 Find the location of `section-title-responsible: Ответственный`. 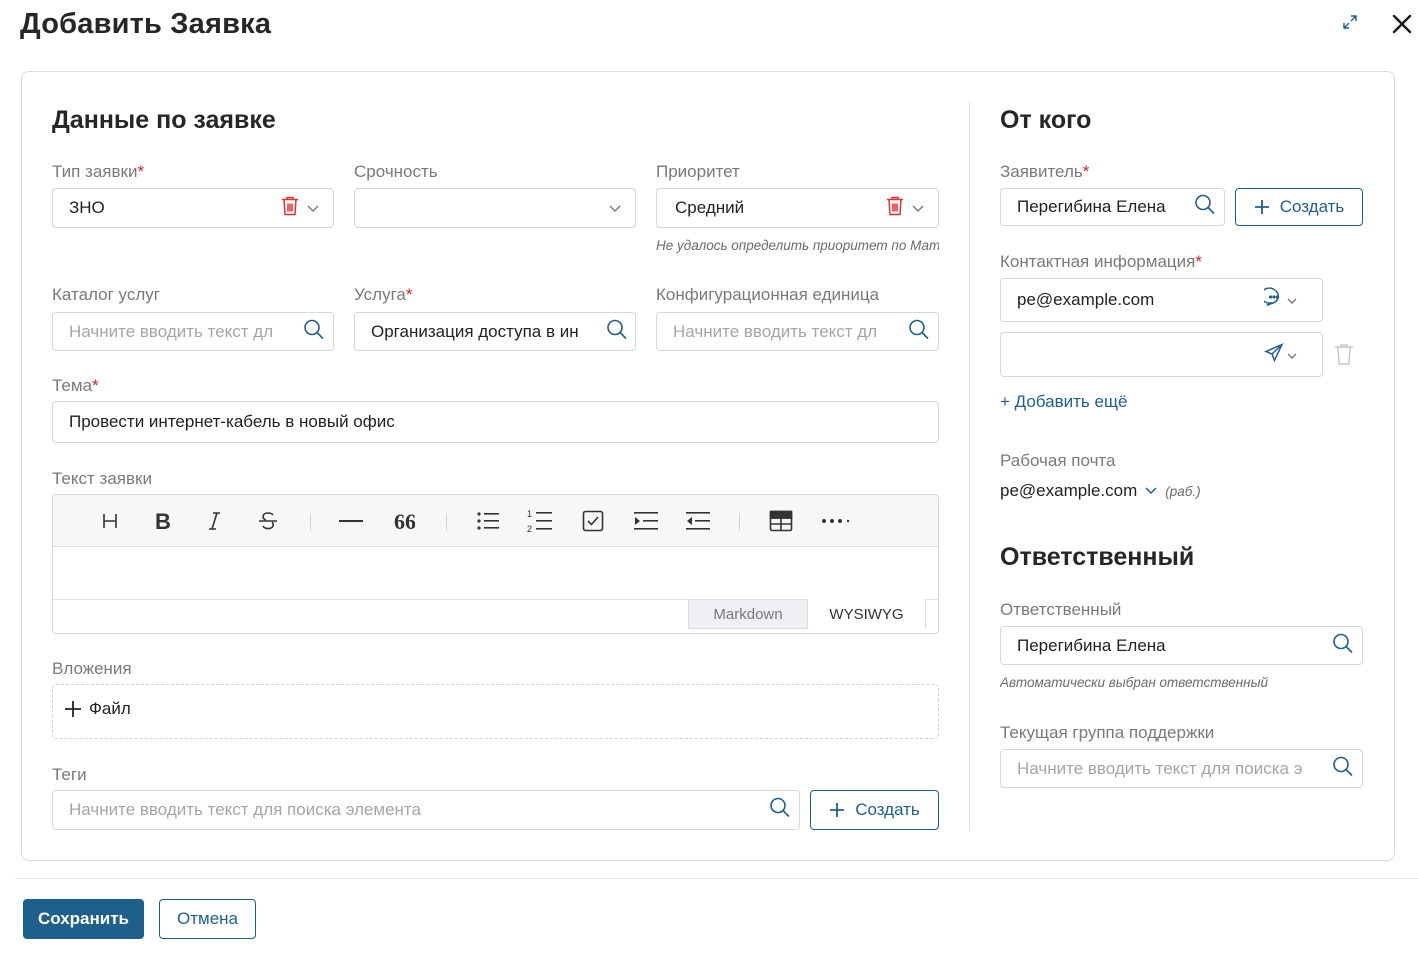

section-title-responsible: Ответственный is located at coordinates (1097, 557).